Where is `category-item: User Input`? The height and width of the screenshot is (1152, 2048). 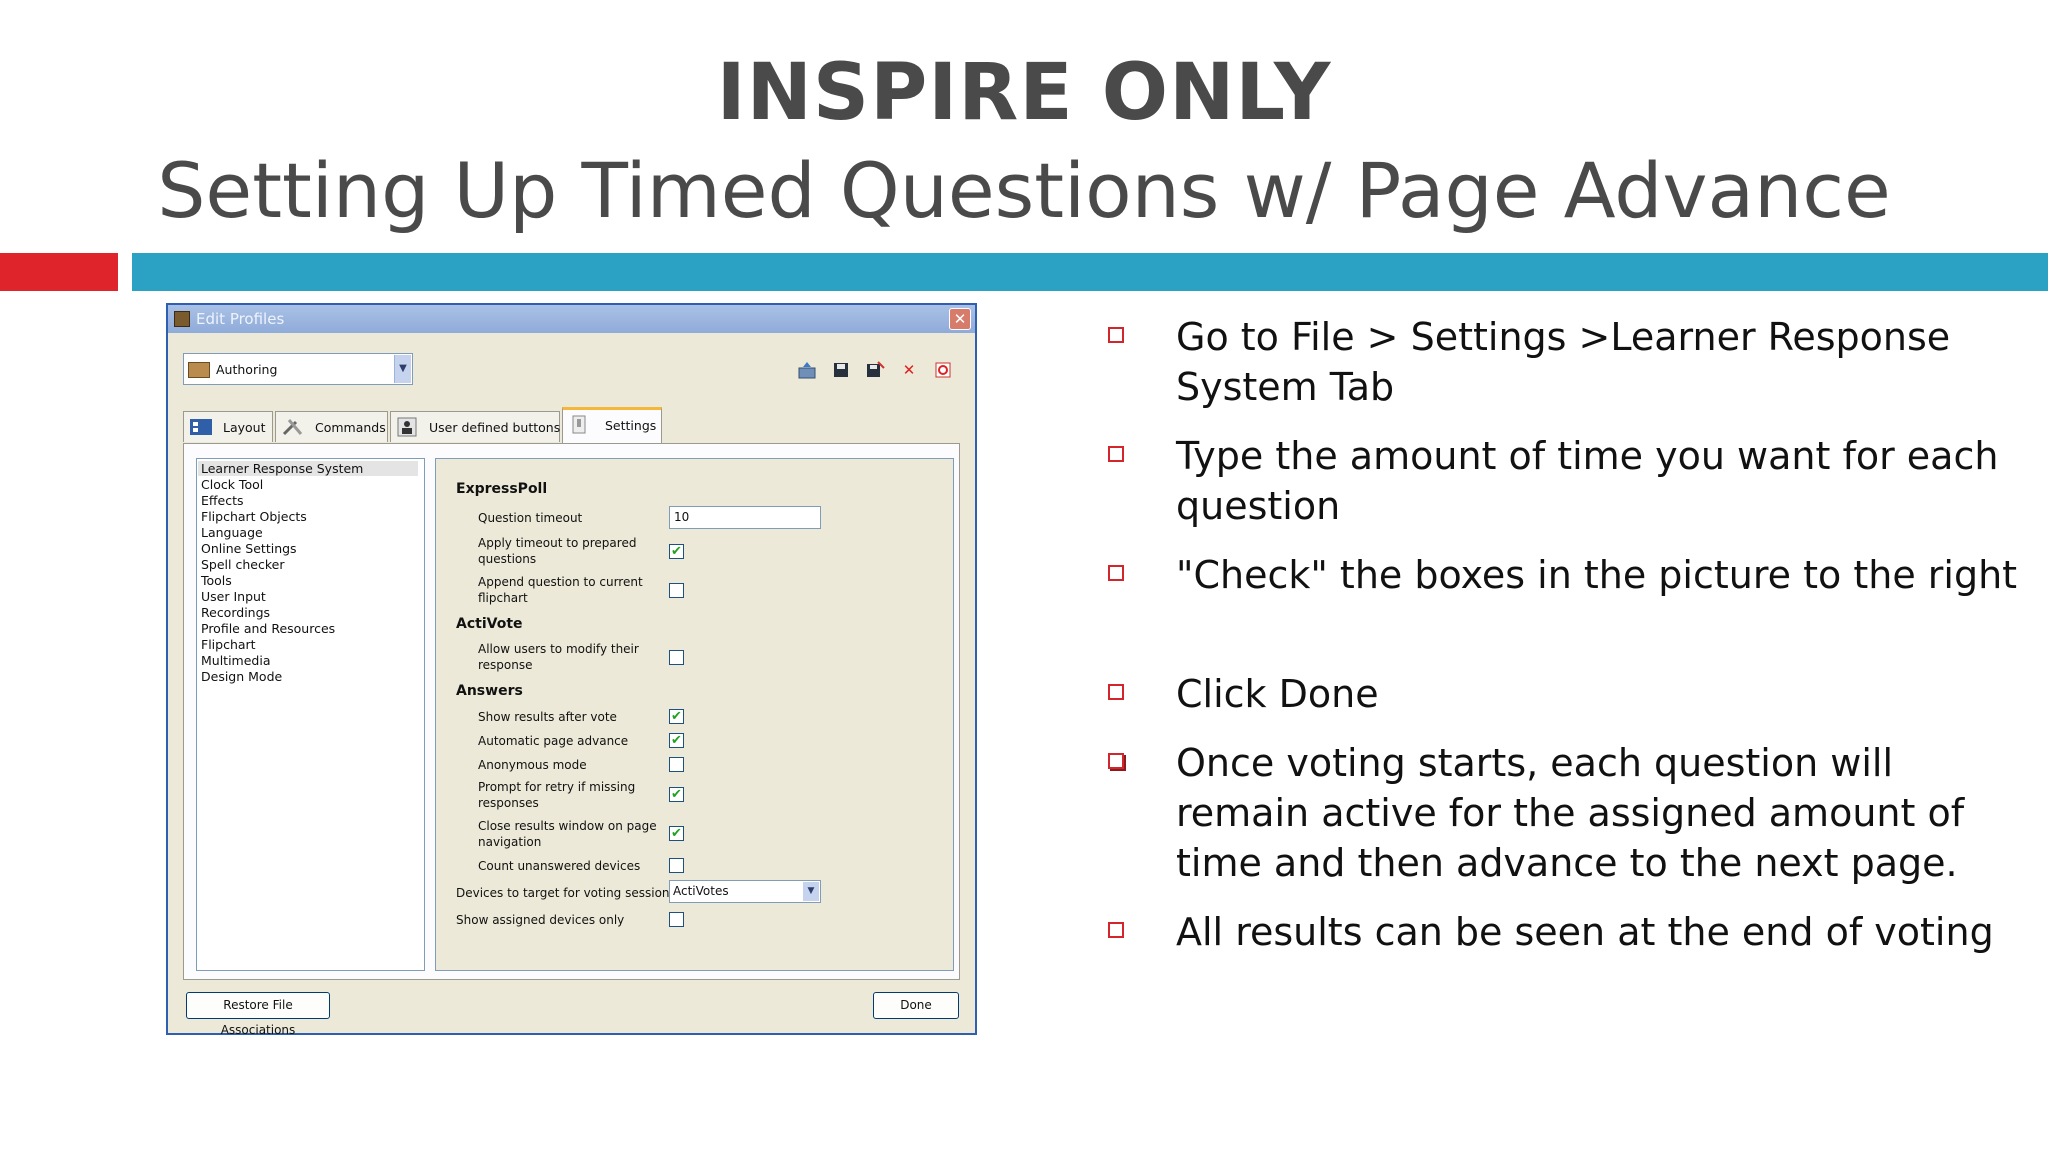 category-item: User Input is located at coordinates (233, 596).